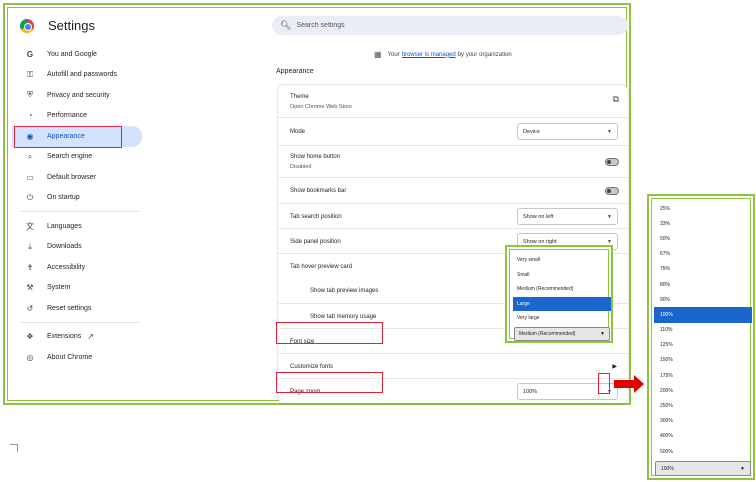 This screenshot has width=756, height=482. I want to click on sidebar-item-appearance: ◉ Appearance, so click(77, 137).